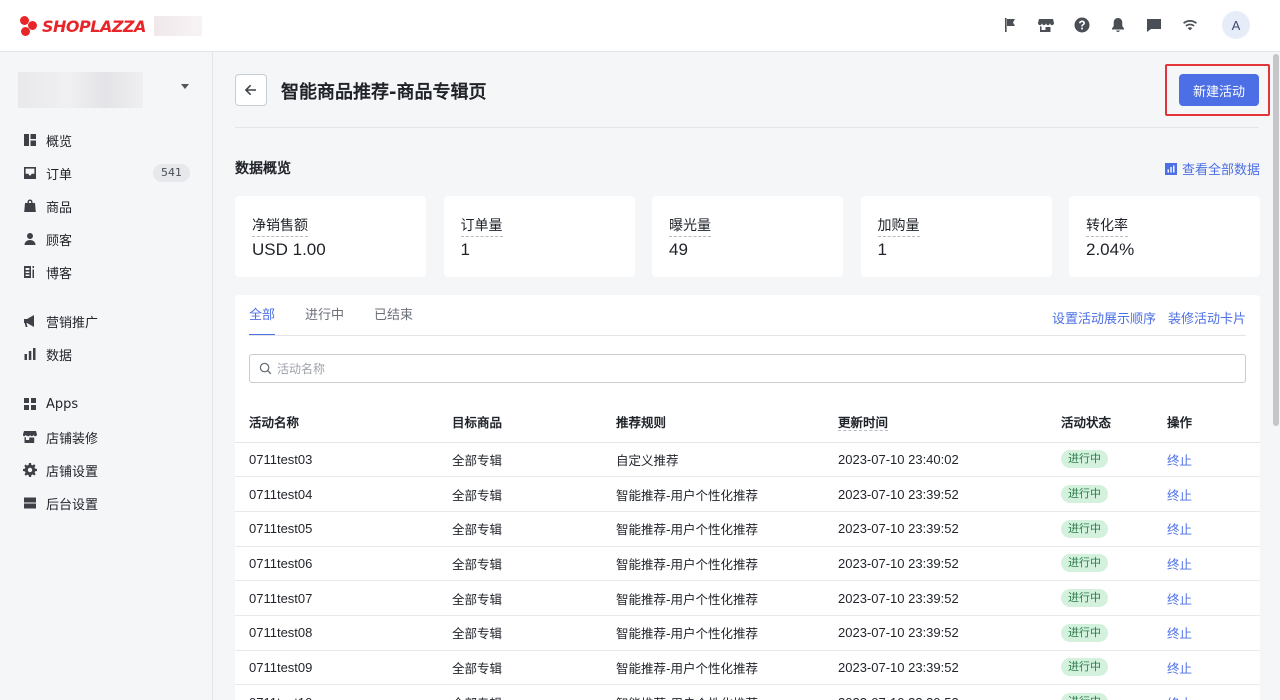 Image resolution: width=1280 pixels, height=700 pixels. Describe the element at coordinates (107, 272) in the screenshot. I see `sidebar-item-blog: 博客` at that location.